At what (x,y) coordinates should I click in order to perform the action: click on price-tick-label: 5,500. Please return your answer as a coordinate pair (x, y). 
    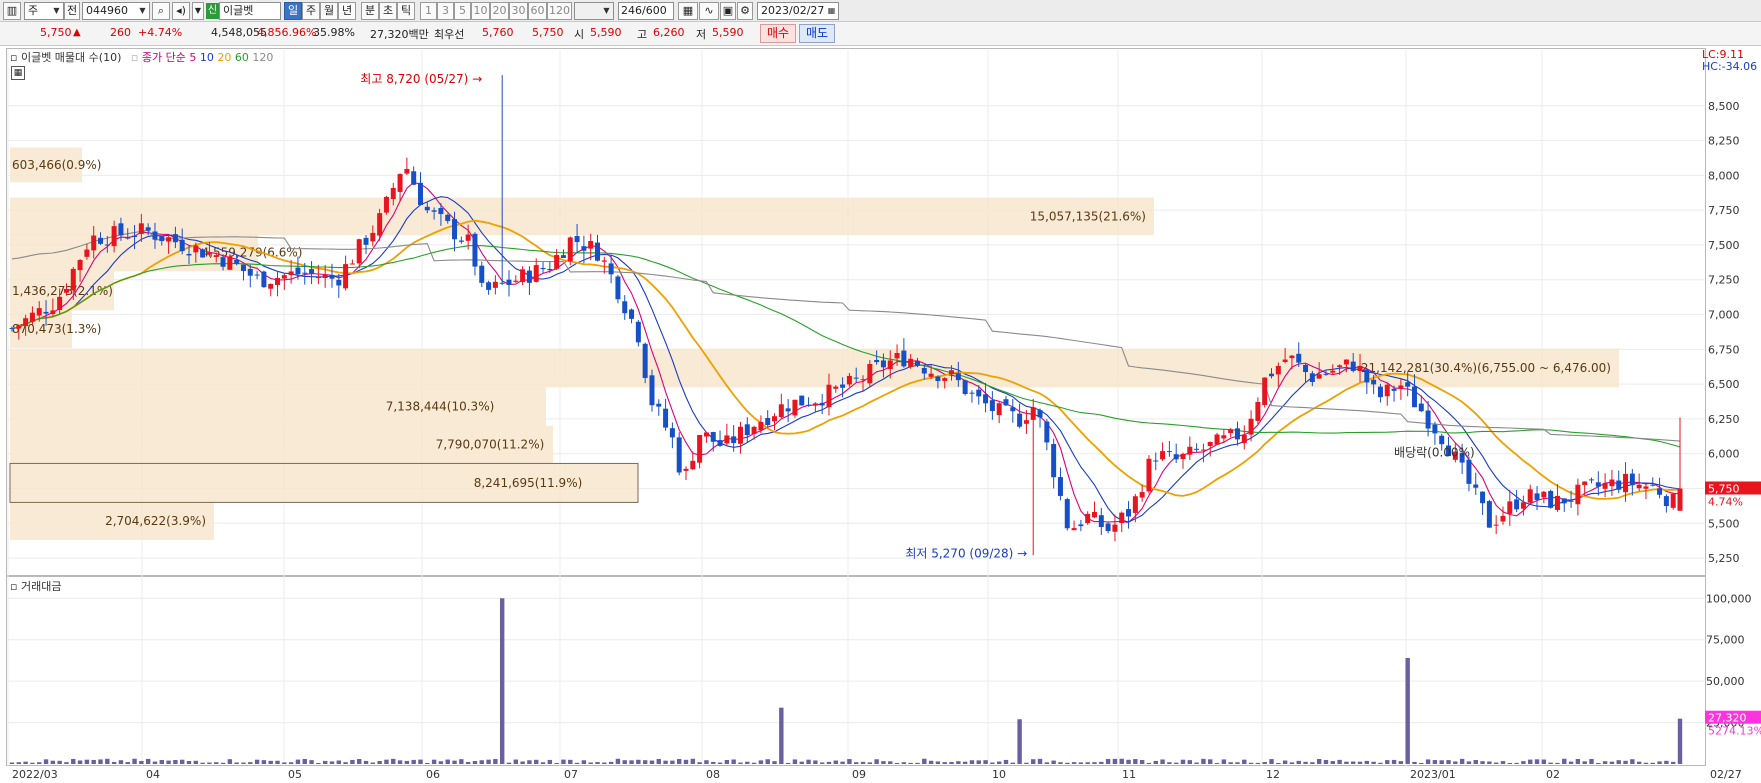
    Looking at the image, I should click on (1724, 523).